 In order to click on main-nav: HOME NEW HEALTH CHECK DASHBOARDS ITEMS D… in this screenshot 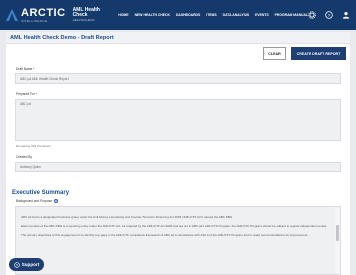, I will do `click(213, 15)`.